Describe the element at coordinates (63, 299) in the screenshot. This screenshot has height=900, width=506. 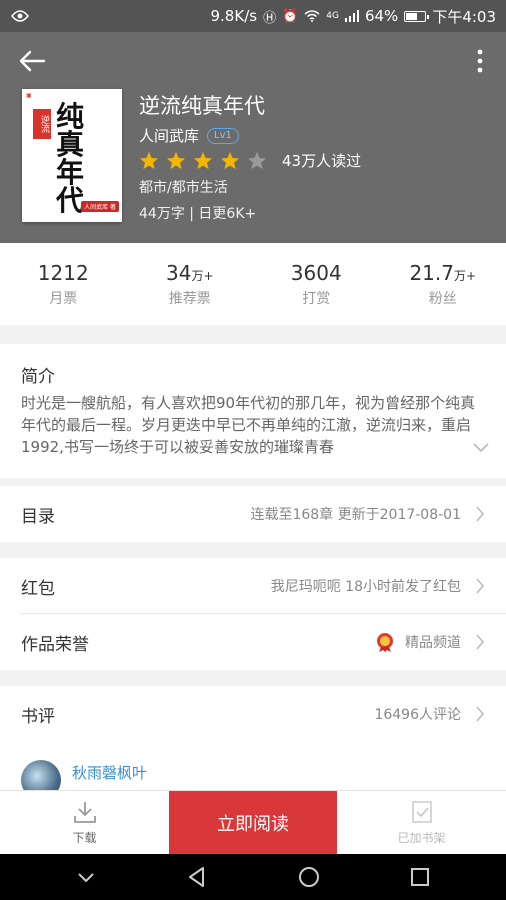
I see `stat-label: 月票` at that location.